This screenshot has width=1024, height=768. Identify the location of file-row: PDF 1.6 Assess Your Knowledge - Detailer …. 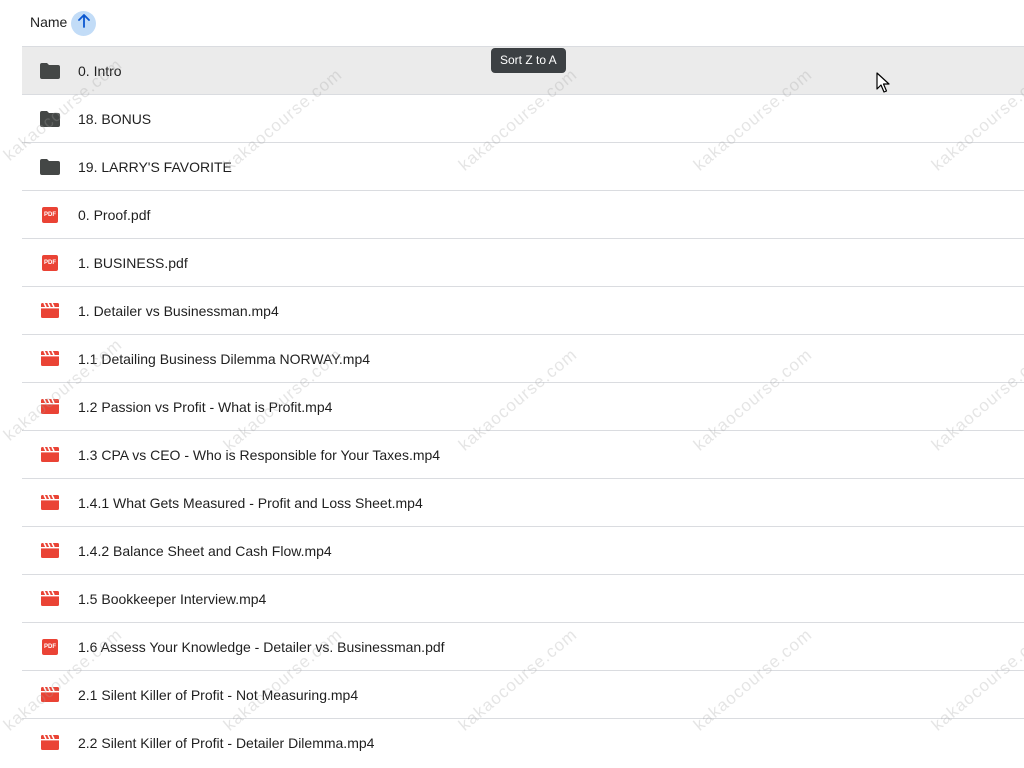
(523, 646).